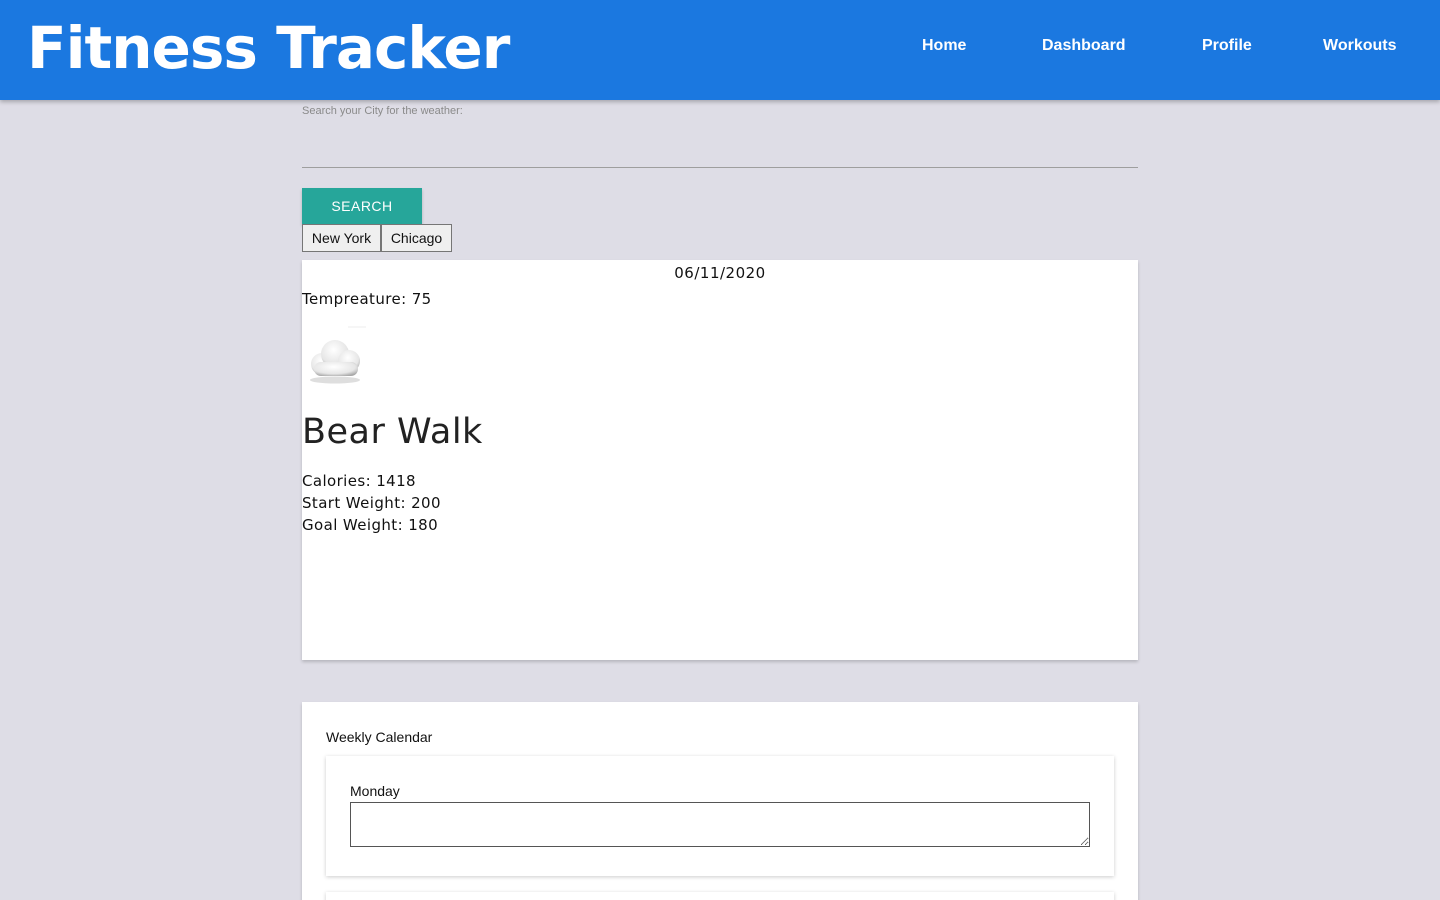  I want to click on nav-link-profile: Profile, so click(1227, 46).